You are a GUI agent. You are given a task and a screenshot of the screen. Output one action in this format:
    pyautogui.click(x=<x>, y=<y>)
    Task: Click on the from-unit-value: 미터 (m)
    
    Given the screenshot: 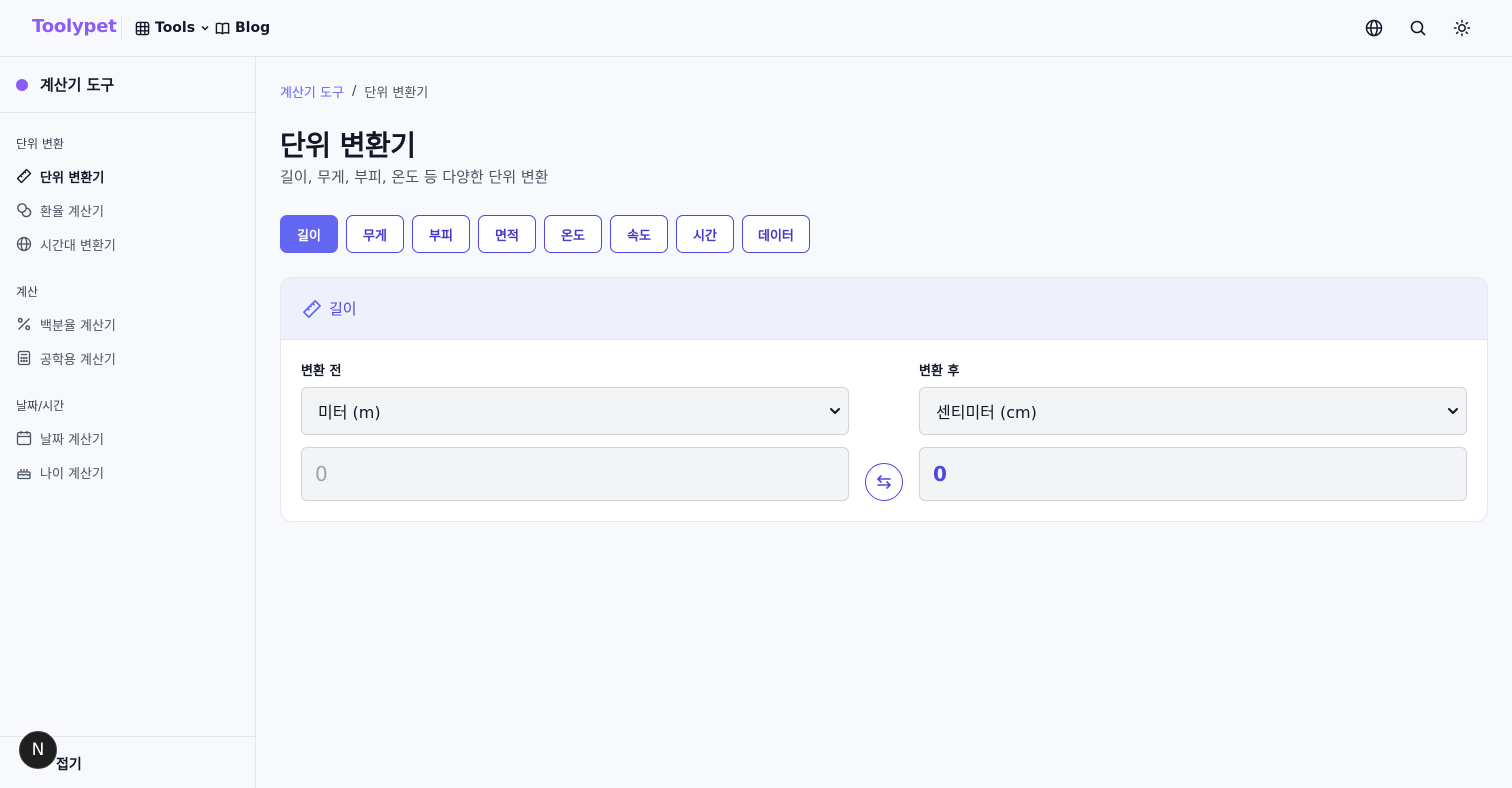 What is the action you would take?
    pyautogui.click(x=349, y=412)
    